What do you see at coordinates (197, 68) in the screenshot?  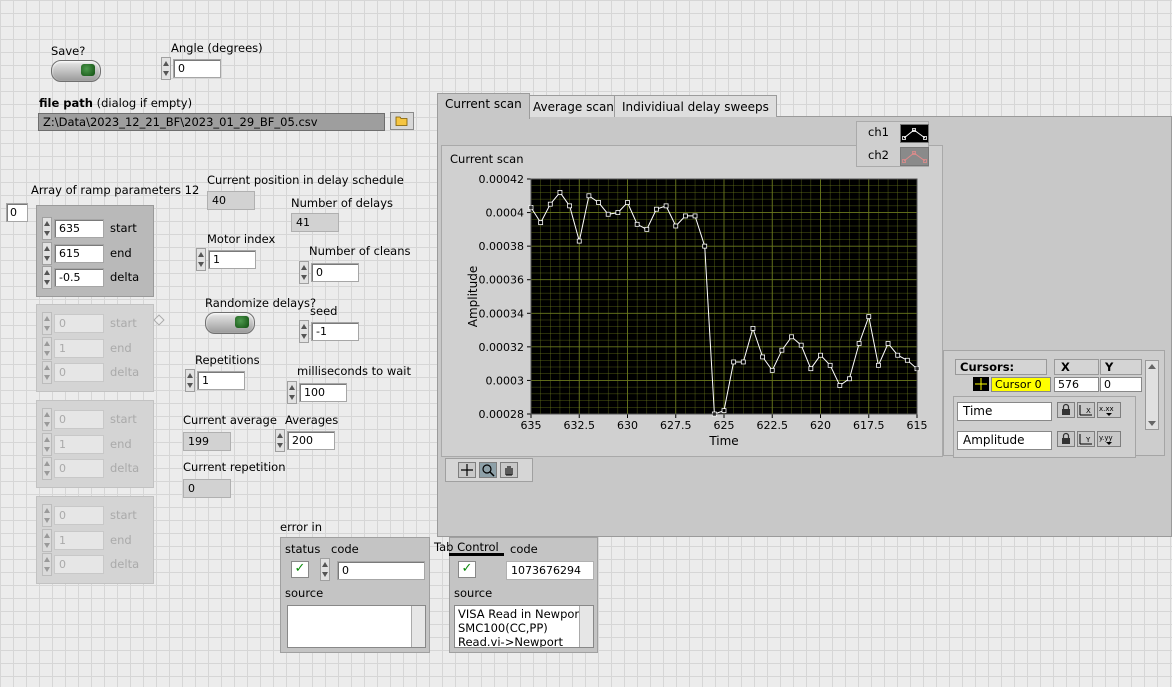 I see `angle-input: 0` at bounding box center [197, 68].